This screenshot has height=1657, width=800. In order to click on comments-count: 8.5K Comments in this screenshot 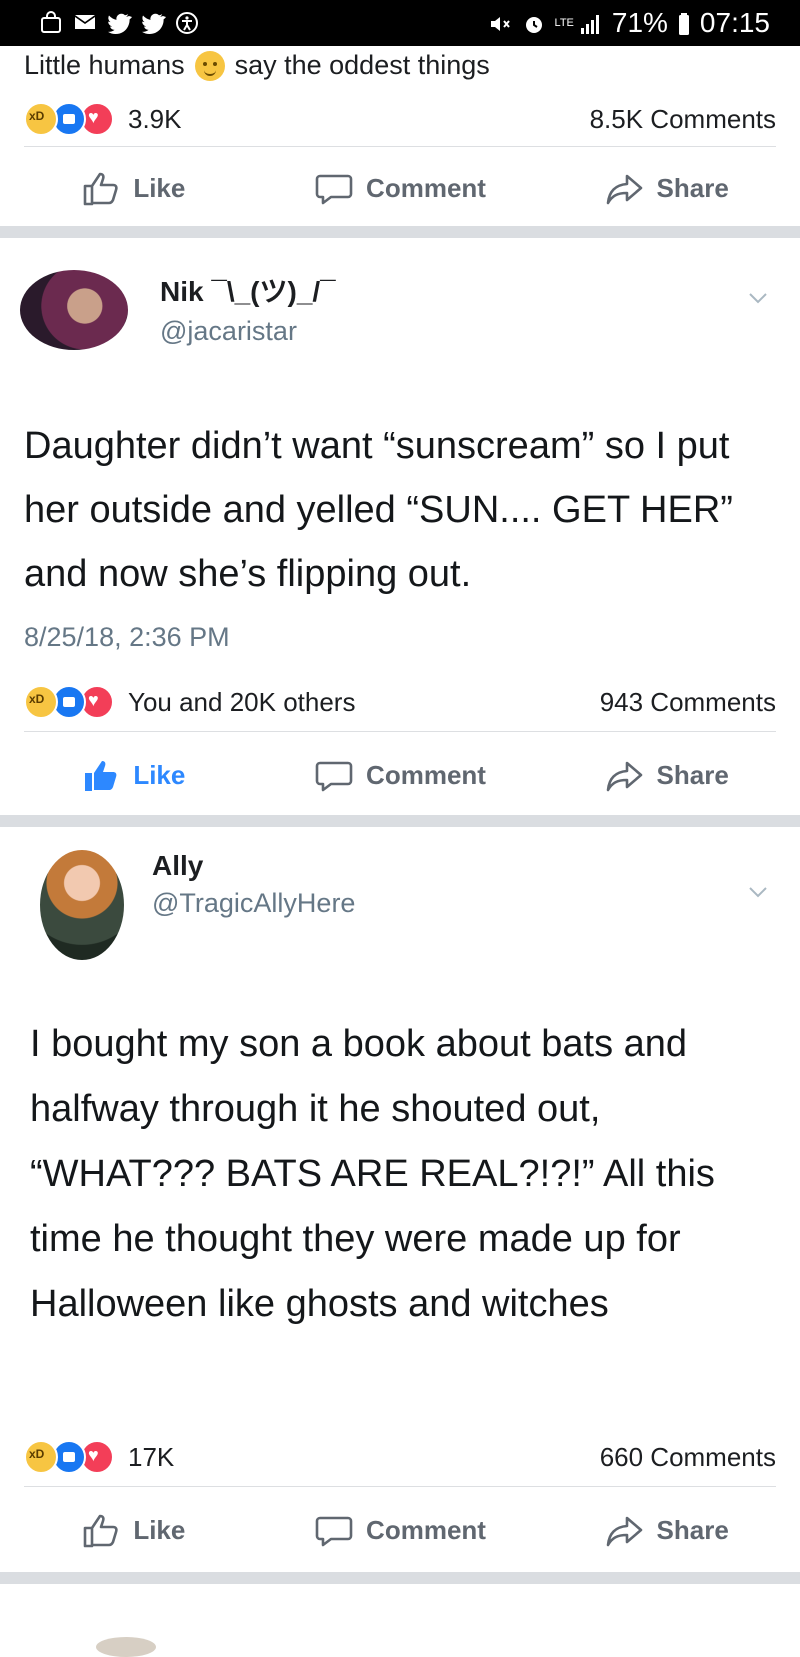, I will do `click(683, 119)`.